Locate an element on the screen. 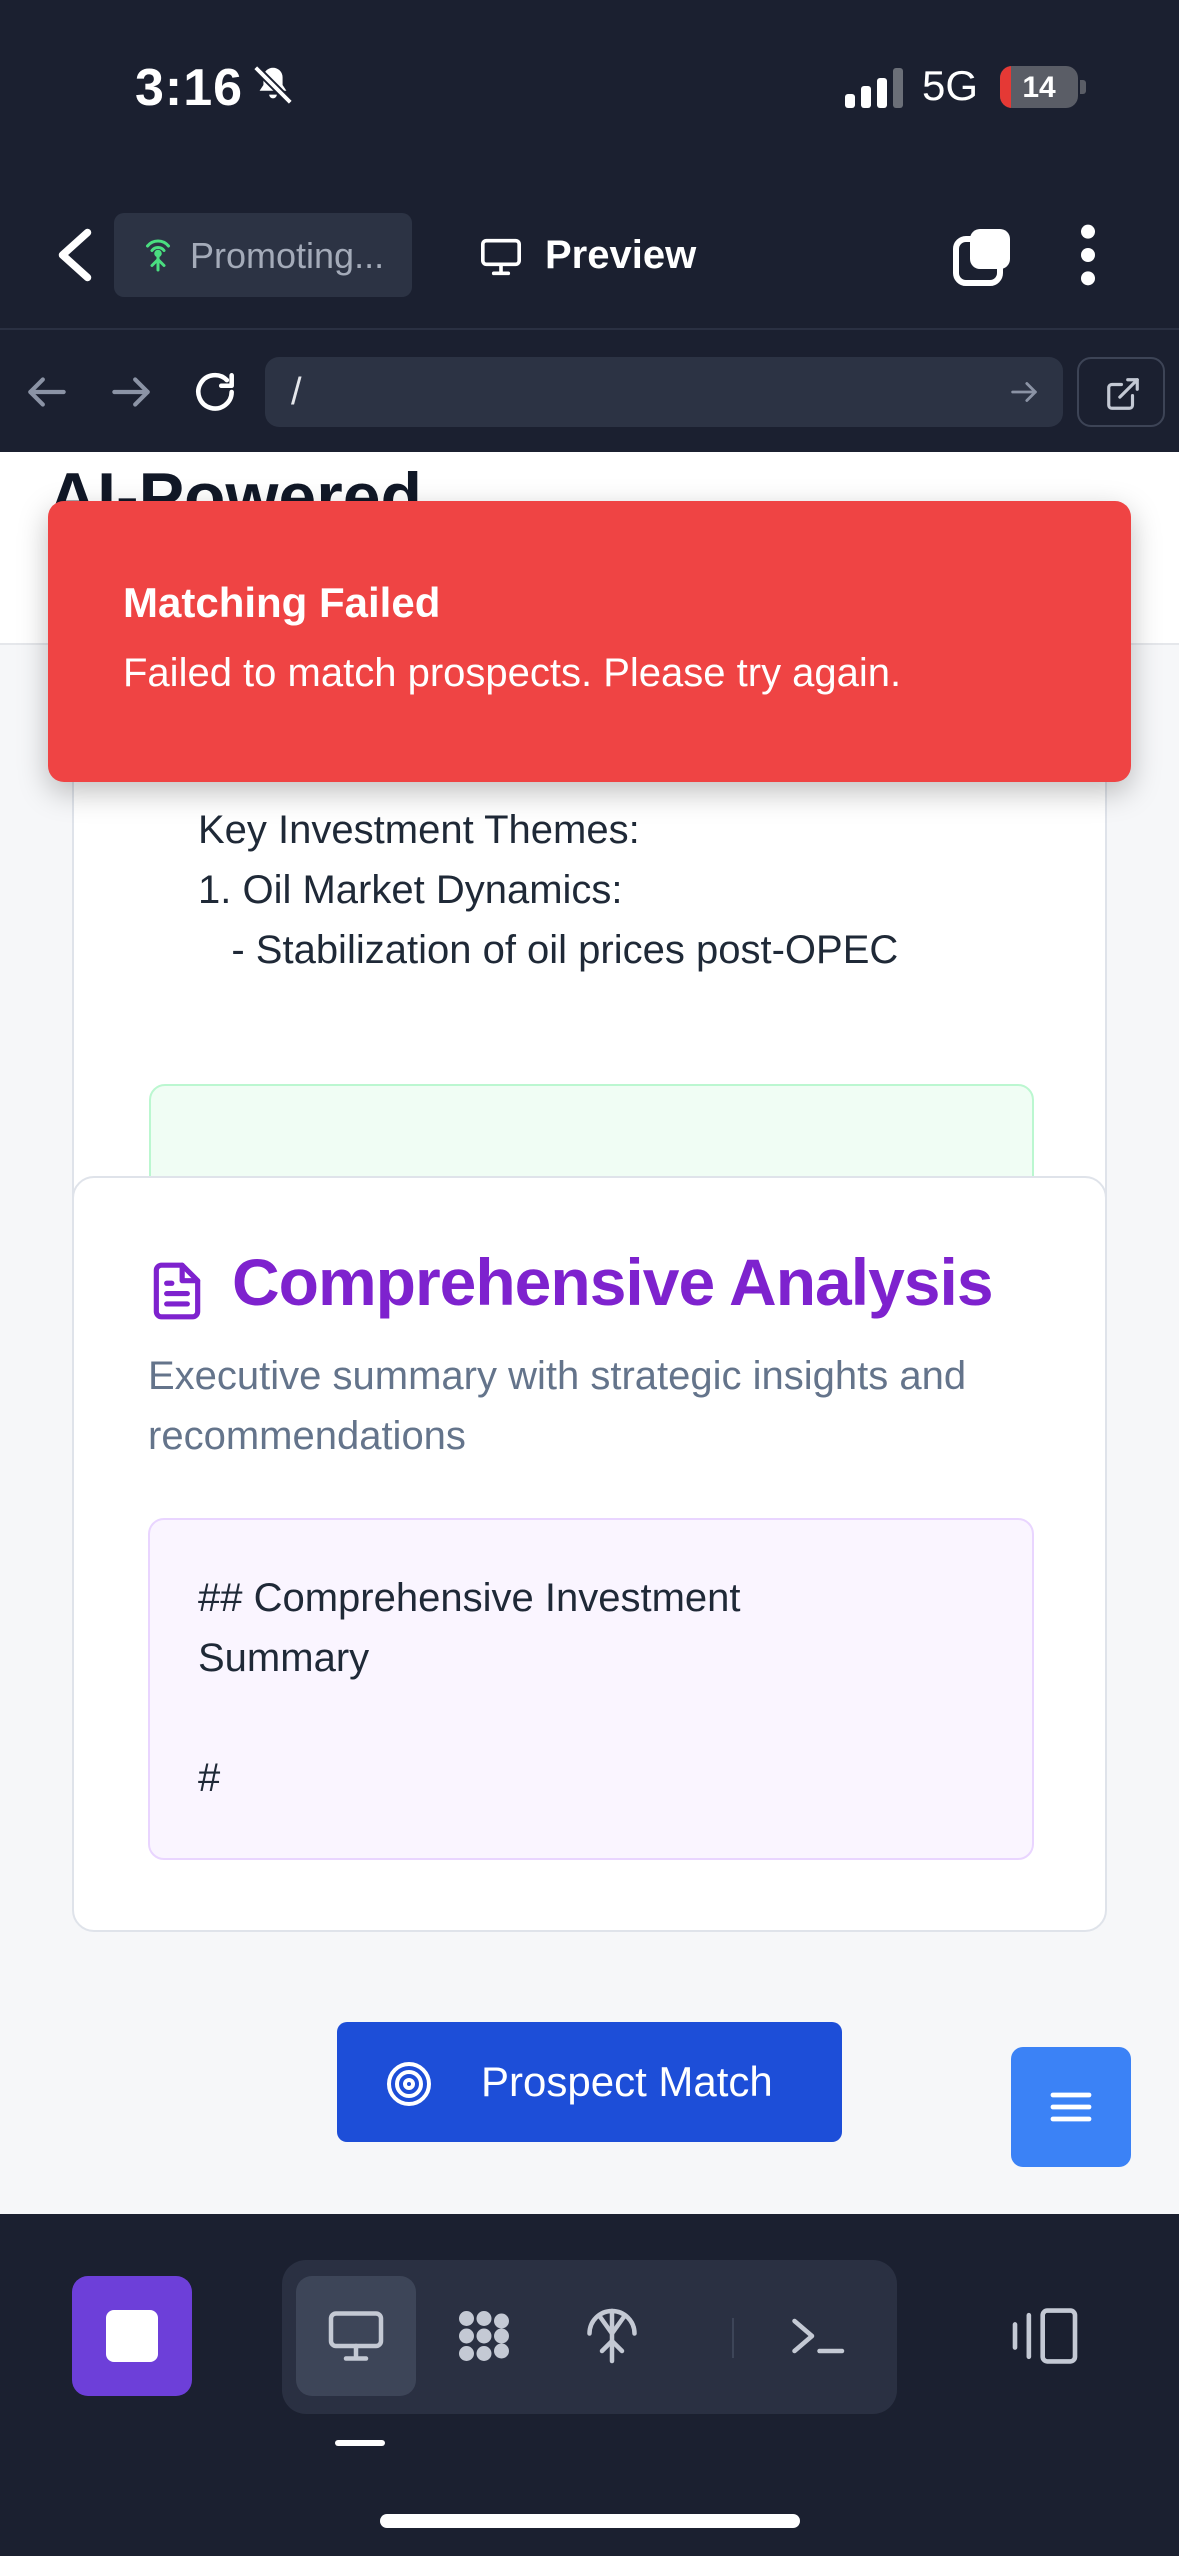  target-icon is located at coordinates (409, 2084).